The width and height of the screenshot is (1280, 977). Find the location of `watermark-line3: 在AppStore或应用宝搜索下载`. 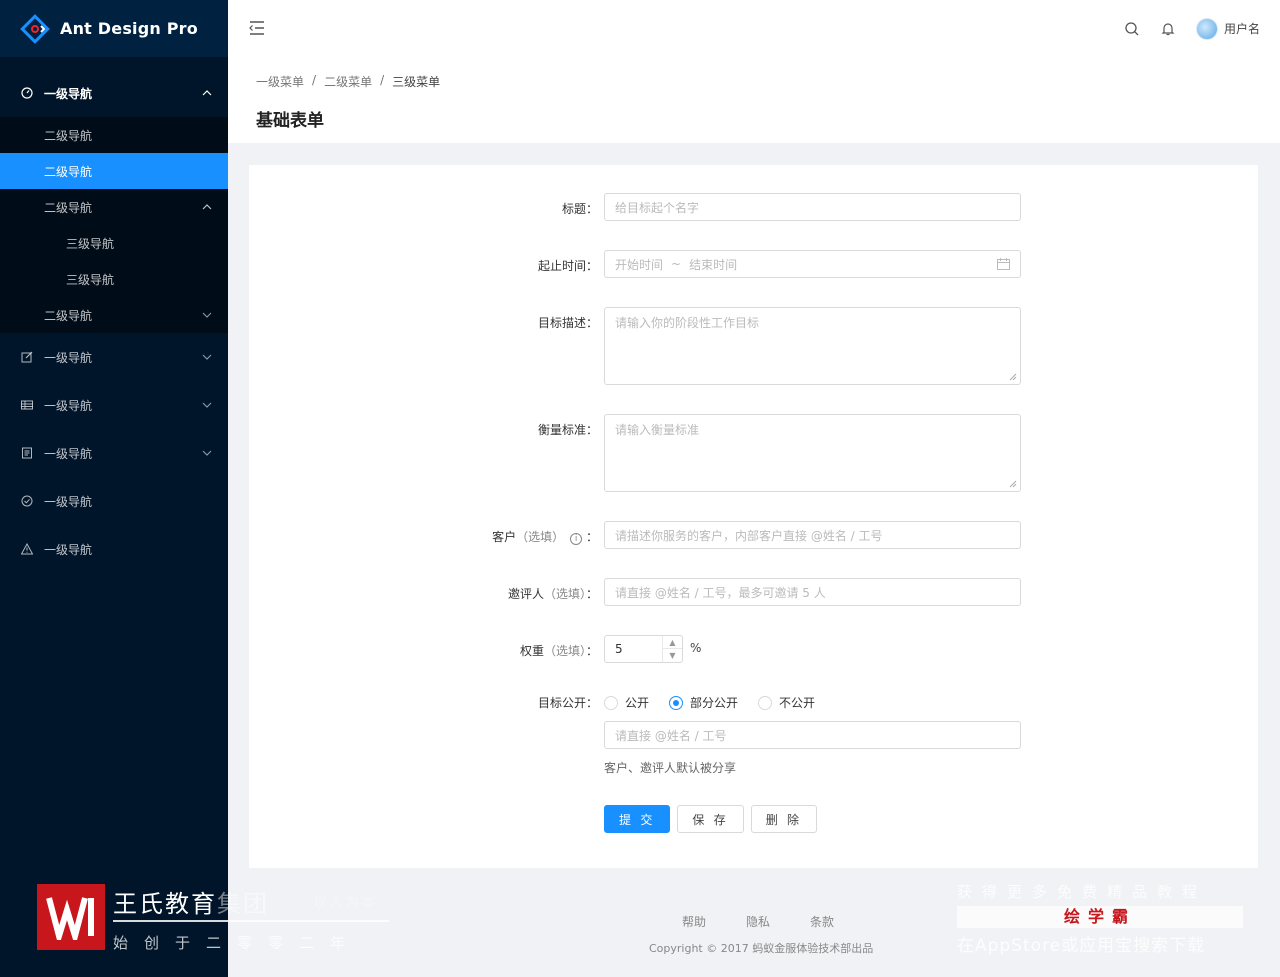

watermark-line3: 在AppStore或应用宝搜索下载 is located at coordinates (1081, 946).